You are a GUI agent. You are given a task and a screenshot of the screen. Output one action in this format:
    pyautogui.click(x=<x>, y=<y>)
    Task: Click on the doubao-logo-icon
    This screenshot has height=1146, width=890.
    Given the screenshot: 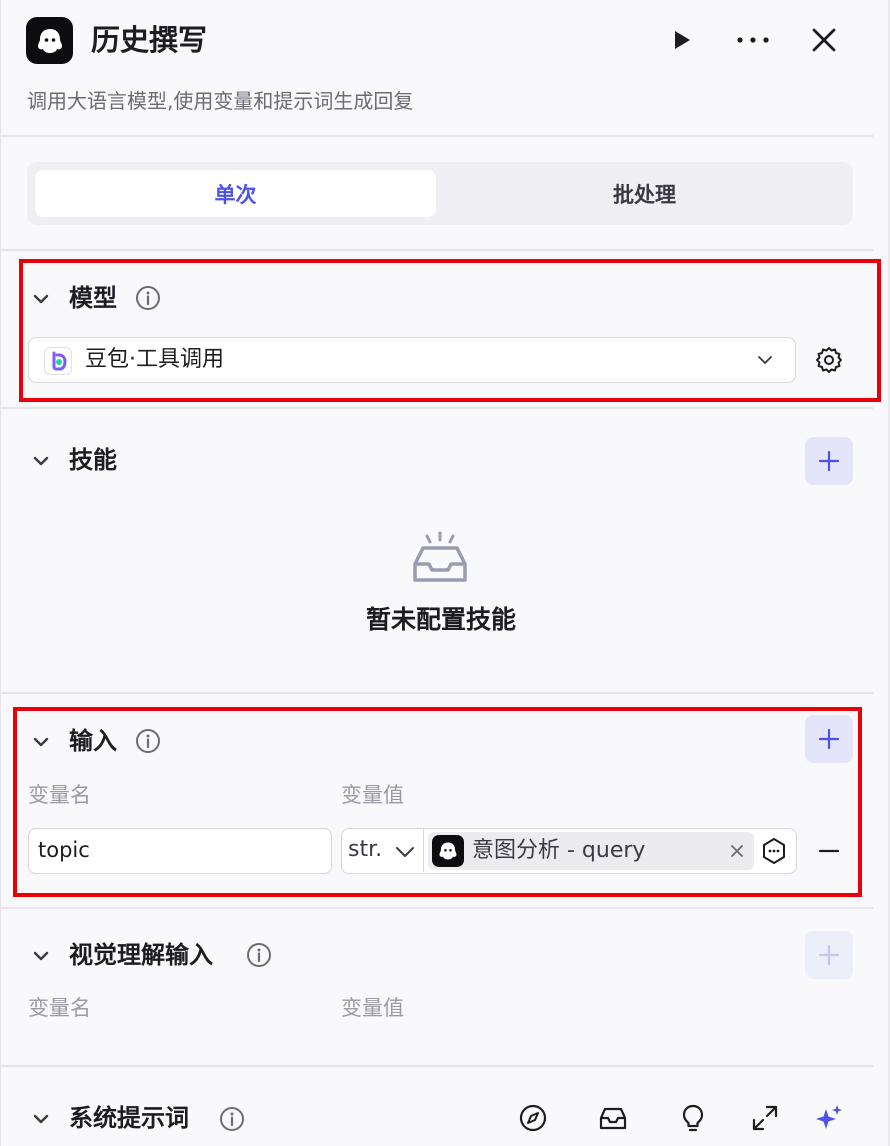 What is the action you would take?
    pyautogui.click(x=58, y=361)
    